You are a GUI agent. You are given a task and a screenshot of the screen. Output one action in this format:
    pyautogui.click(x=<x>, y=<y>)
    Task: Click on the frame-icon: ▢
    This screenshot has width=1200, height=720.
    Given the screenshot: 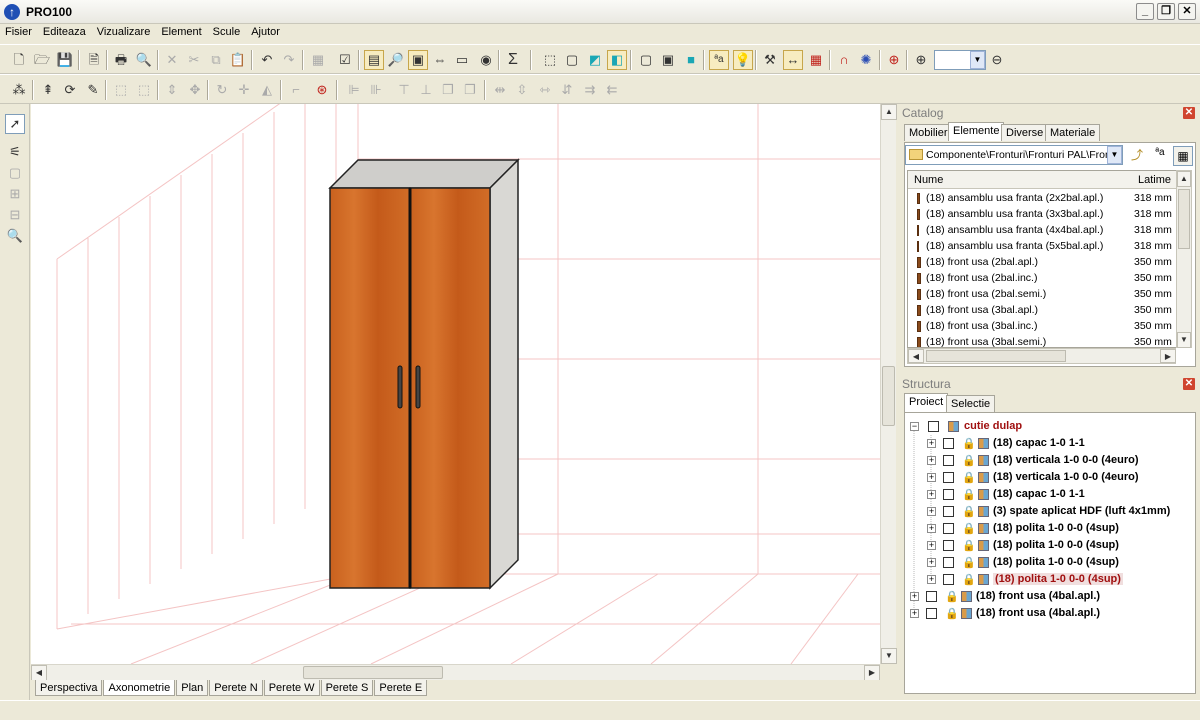 What is the action you would take?
    pyautogui.click(x=15, y=173)
    